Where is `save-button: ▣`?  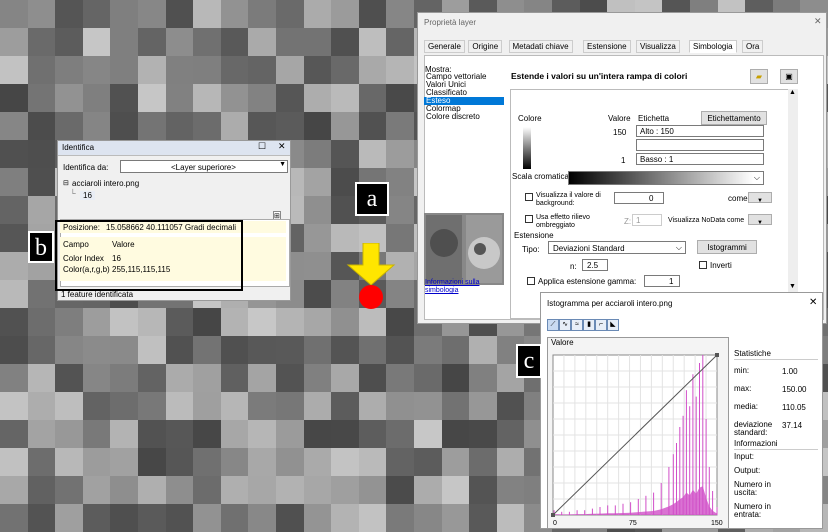
save-button: ▣ is located at coordinates (789, 76).